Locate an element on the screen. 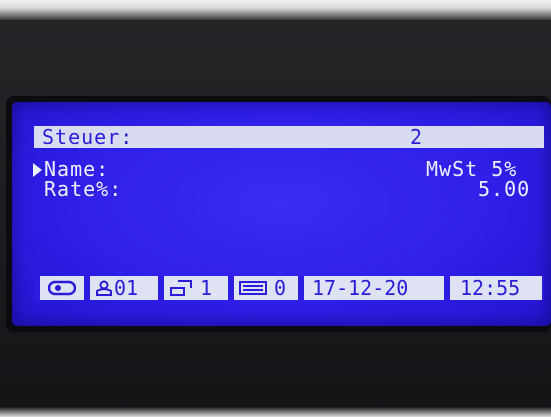 This screenshot has width=551, height=417. status-register-cell: 1 is located at coordinates (196, 288).